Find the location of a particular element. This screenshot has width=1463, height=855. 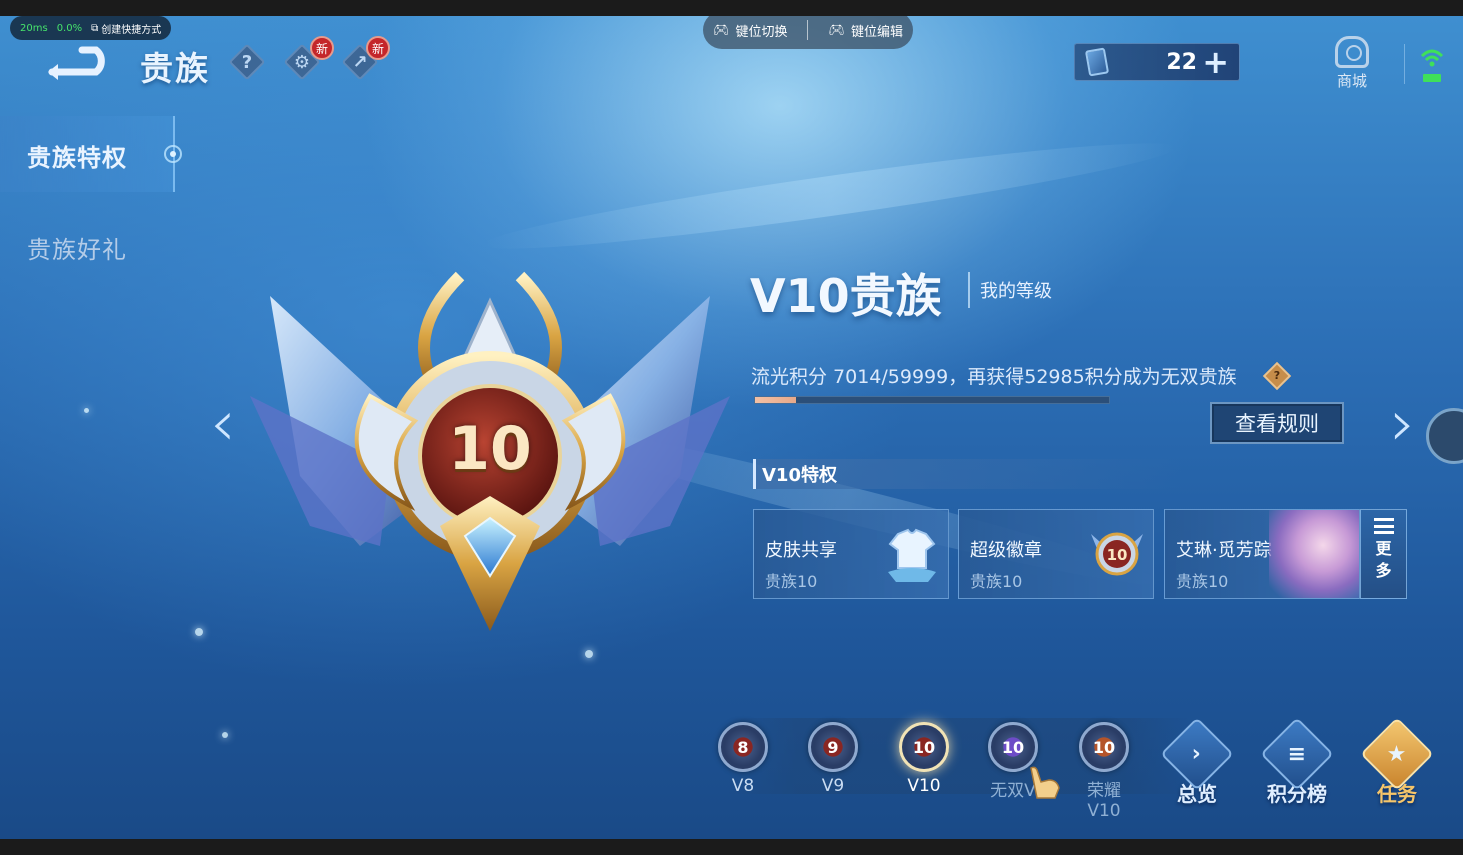

more-label: 多 is located at coordinates (1383, 570).